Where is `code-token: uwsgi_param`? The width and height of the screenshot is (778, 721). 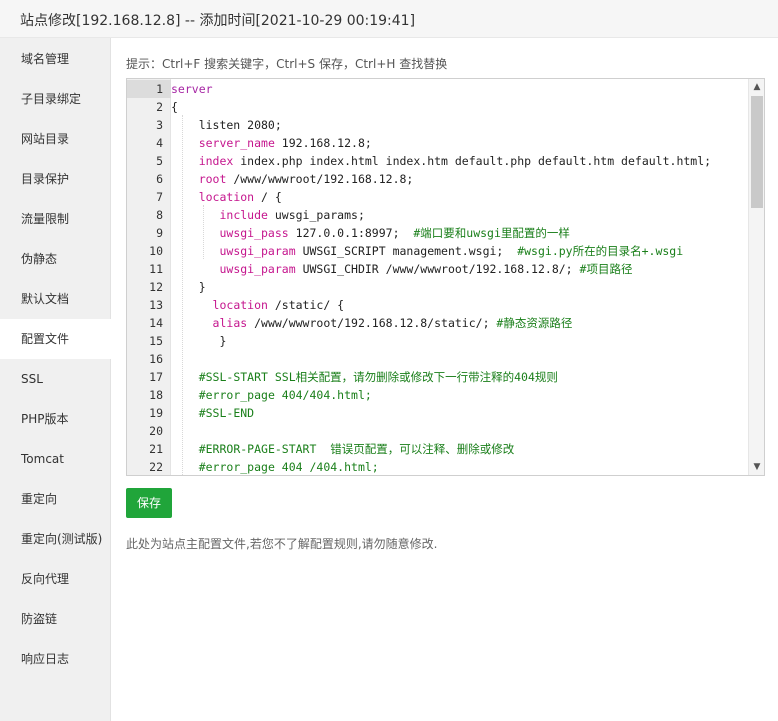 code-token: uwsgi_param is located at coordinates (257, 269).